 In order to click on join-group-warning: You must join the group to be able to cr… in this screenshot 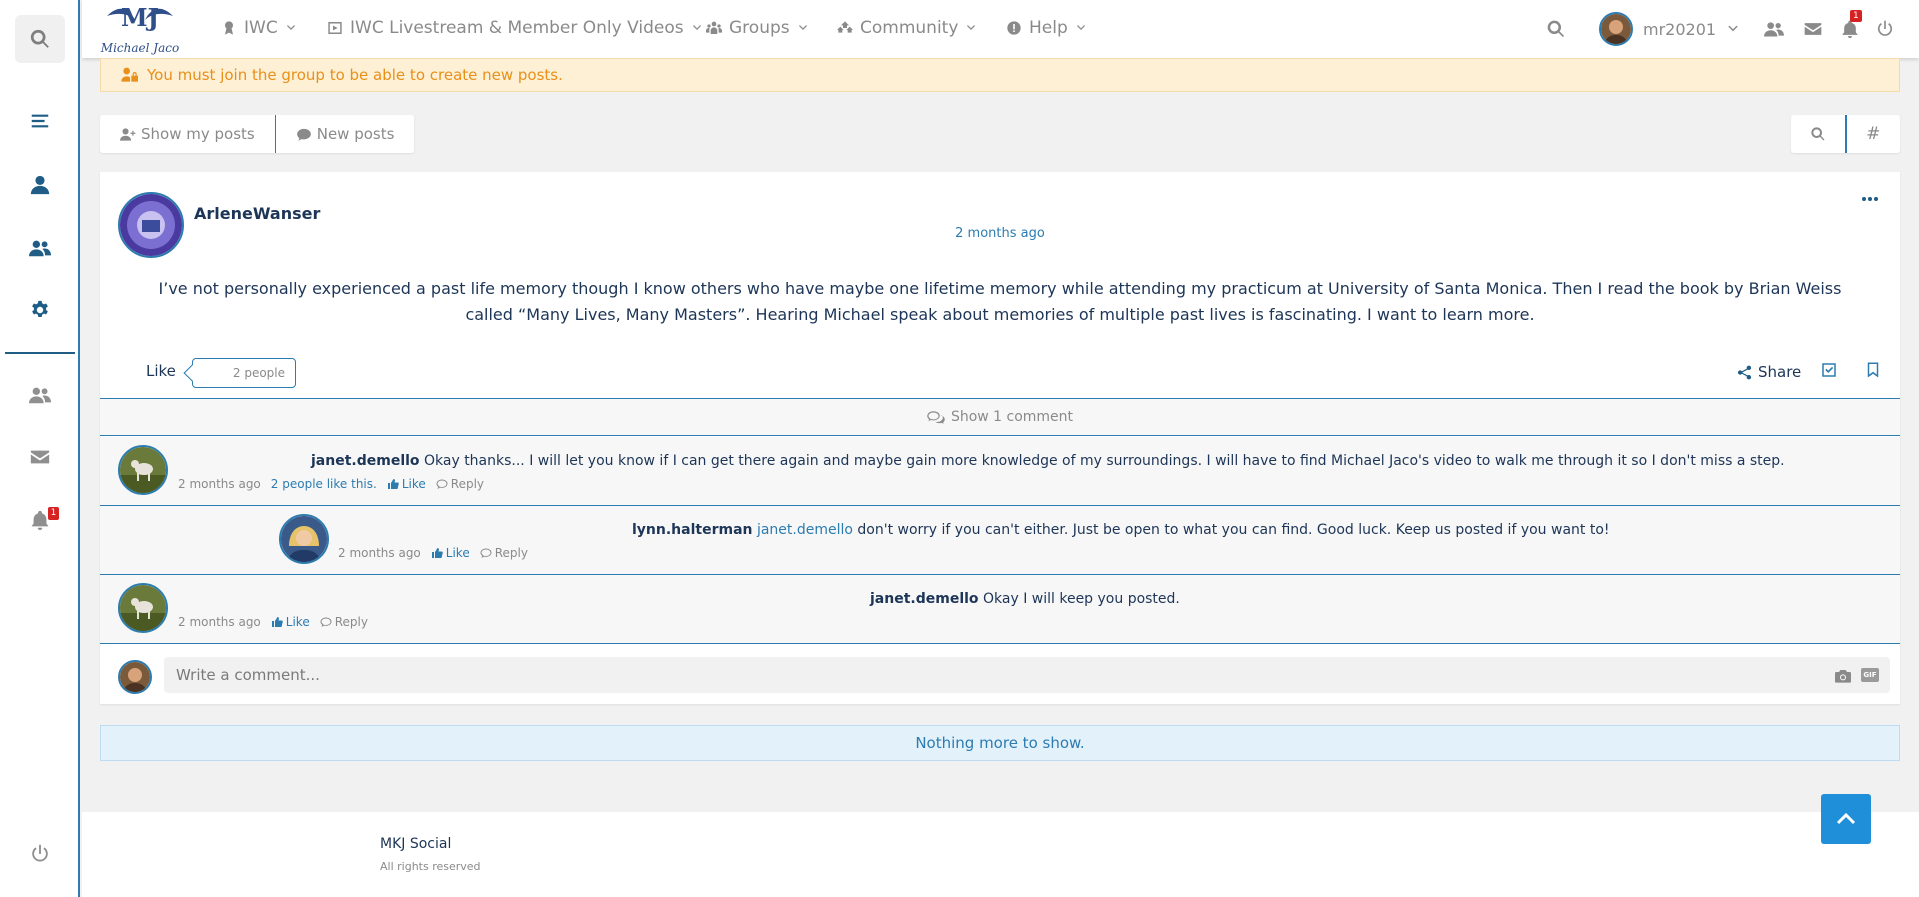, I will do `click(1000, 75)`.